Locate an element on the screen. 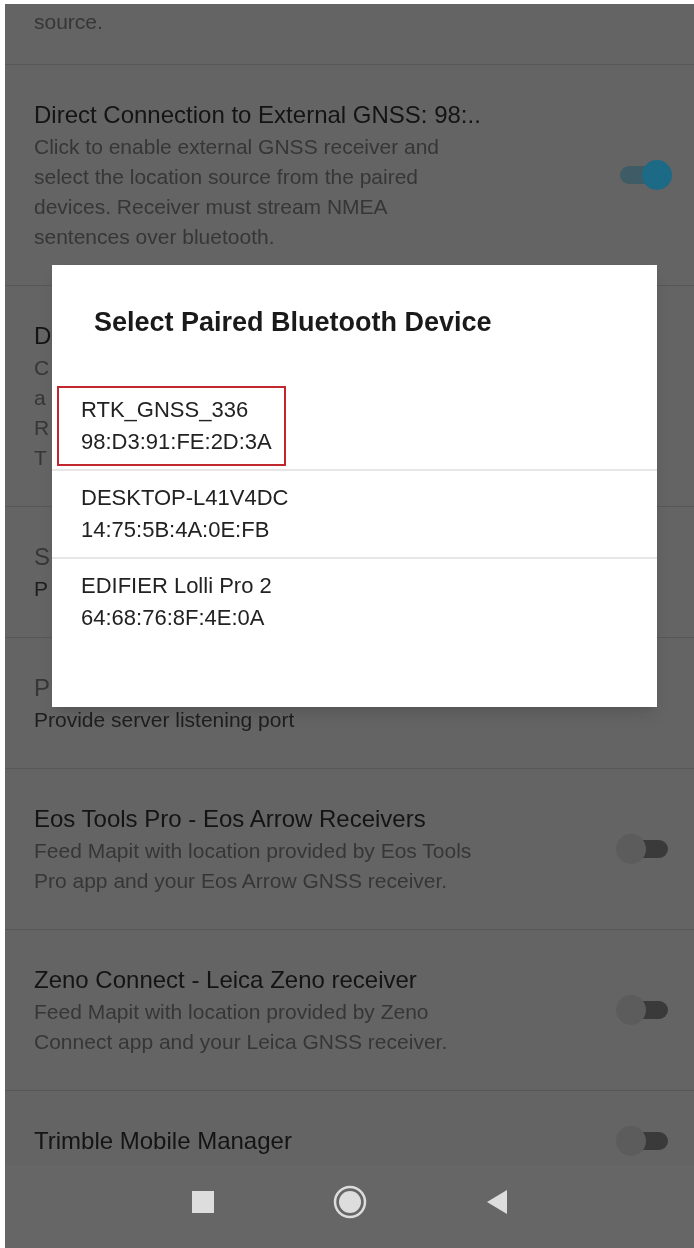 Image resolution: width=694 pixels, height=1248 pixels. setting-title: Zeno Connect - Leica Zeno receiver is located at coordinates (225, 980).